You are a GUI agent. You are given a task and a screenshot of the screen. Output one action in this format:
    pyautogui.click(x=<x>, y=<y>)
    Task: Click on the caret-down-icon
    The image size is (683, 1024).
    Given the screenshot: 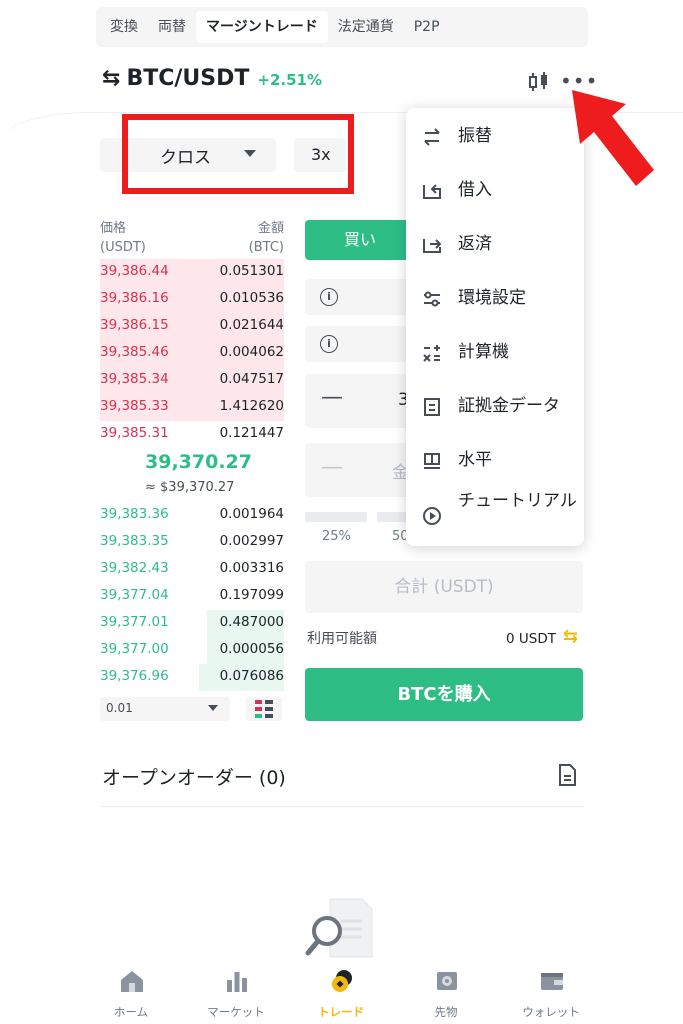 What is the action you would take?
    pyautogui.click(x=213, y=708)
    